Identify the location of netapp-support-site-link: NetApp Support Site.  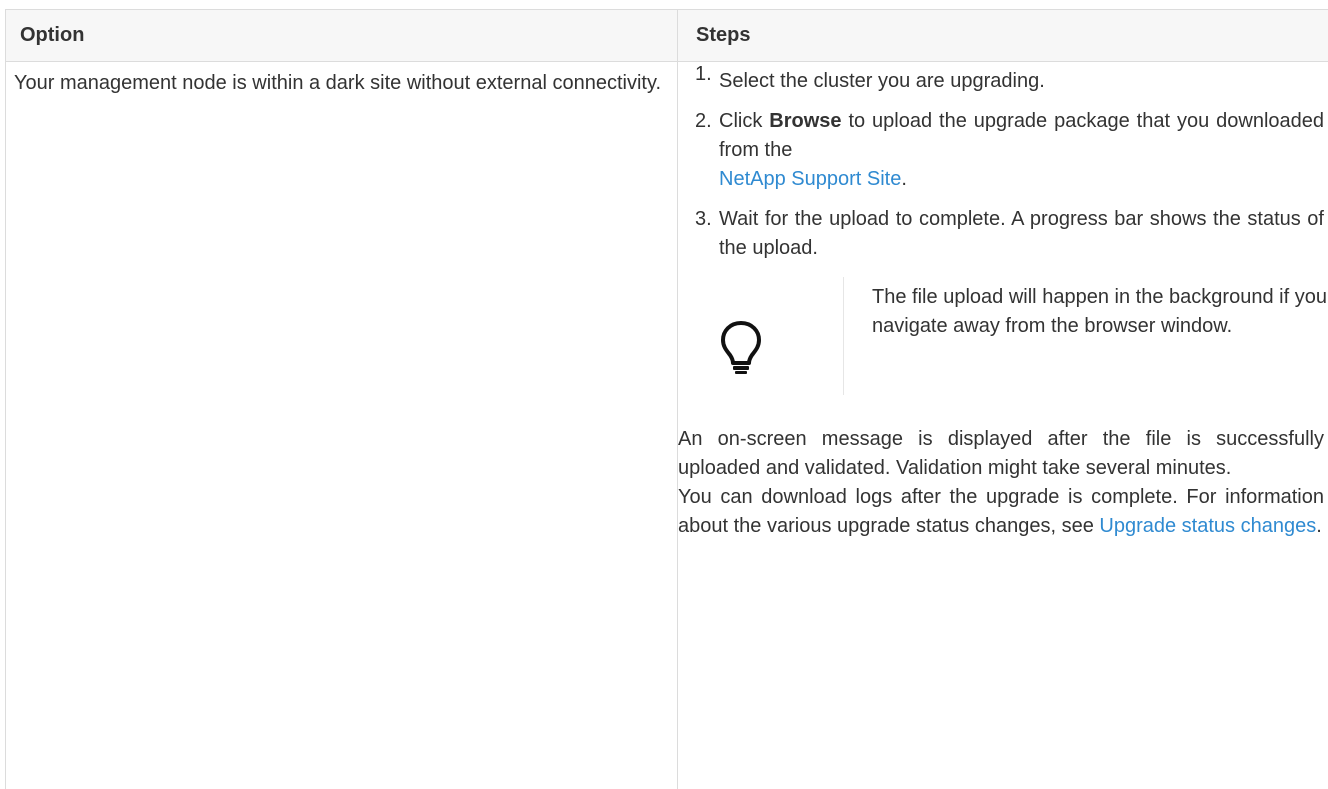
(810, 179).